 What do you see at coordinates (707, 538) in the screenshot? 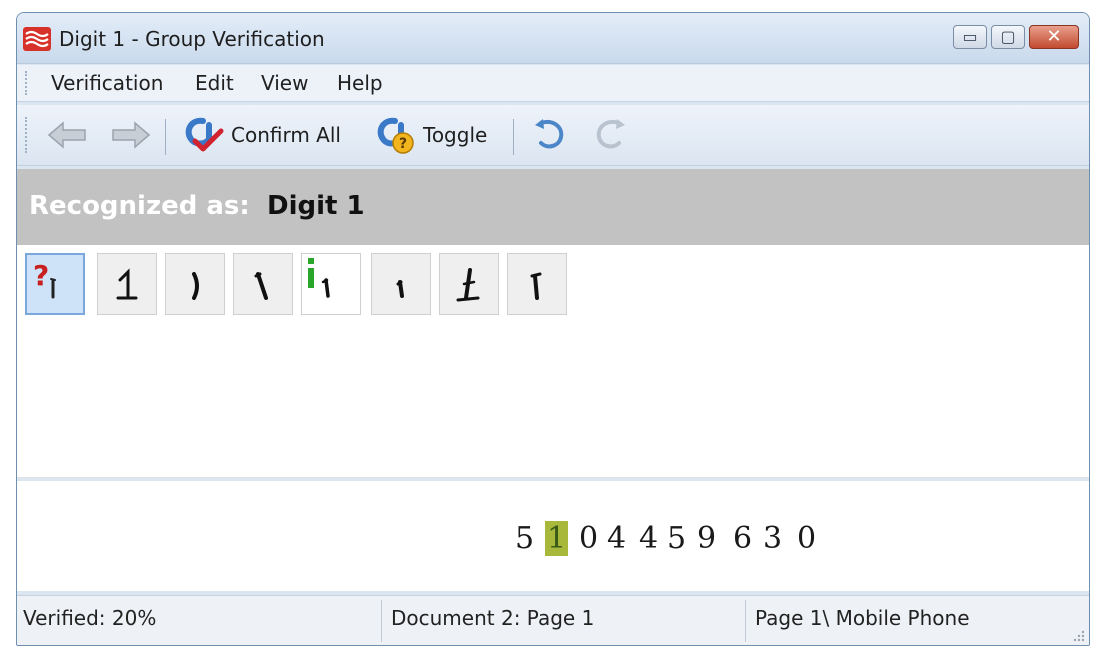
I see `context-digit: 9` at bounding box center [707, 538].